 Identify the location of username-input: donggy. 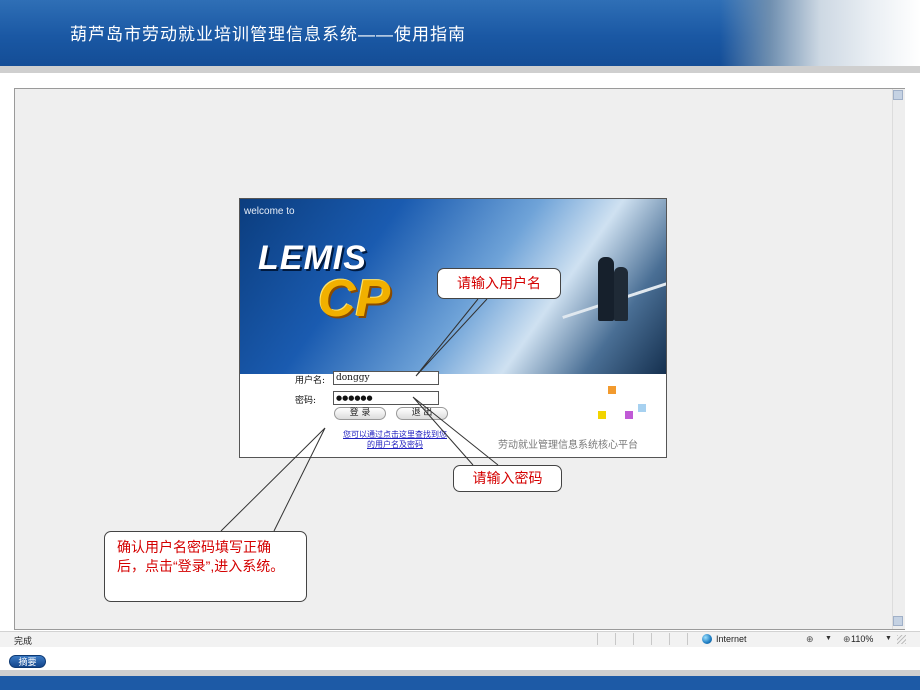
(386, 378).